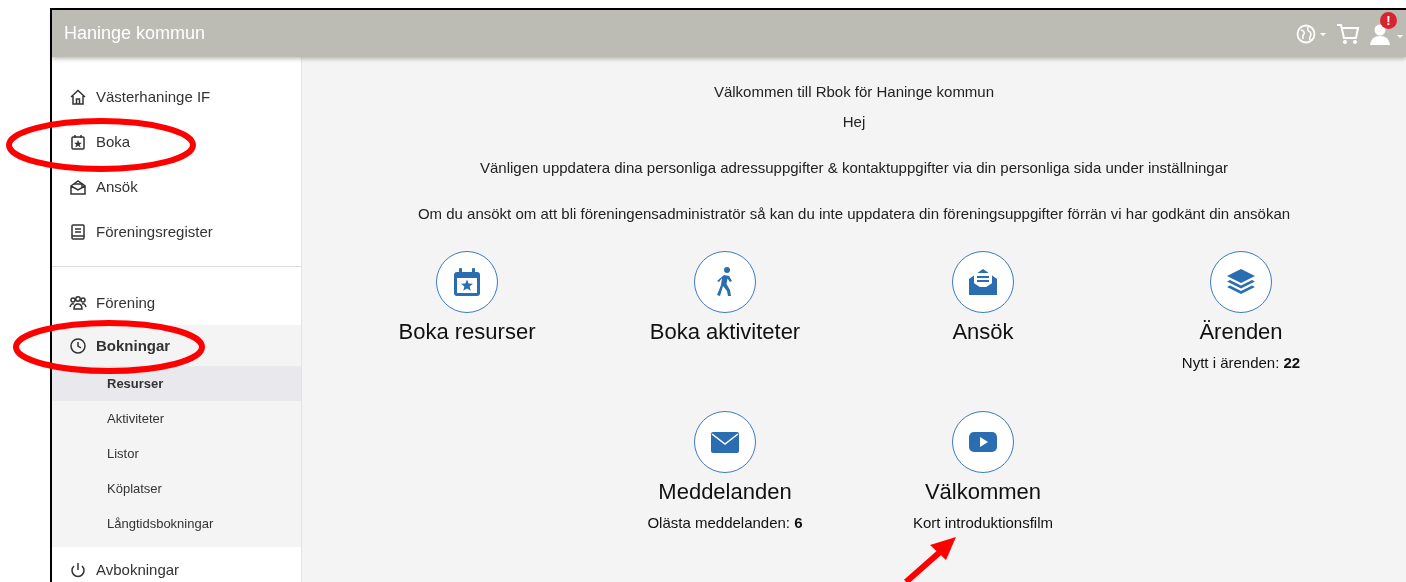 Image resolution: width=1406 pixels, height=582 pixels. What do you see at coordinates (176, 418) in the screenshot?
I see `sidebar-subitem: Aktiviteter` at bounding box center [176, 418].